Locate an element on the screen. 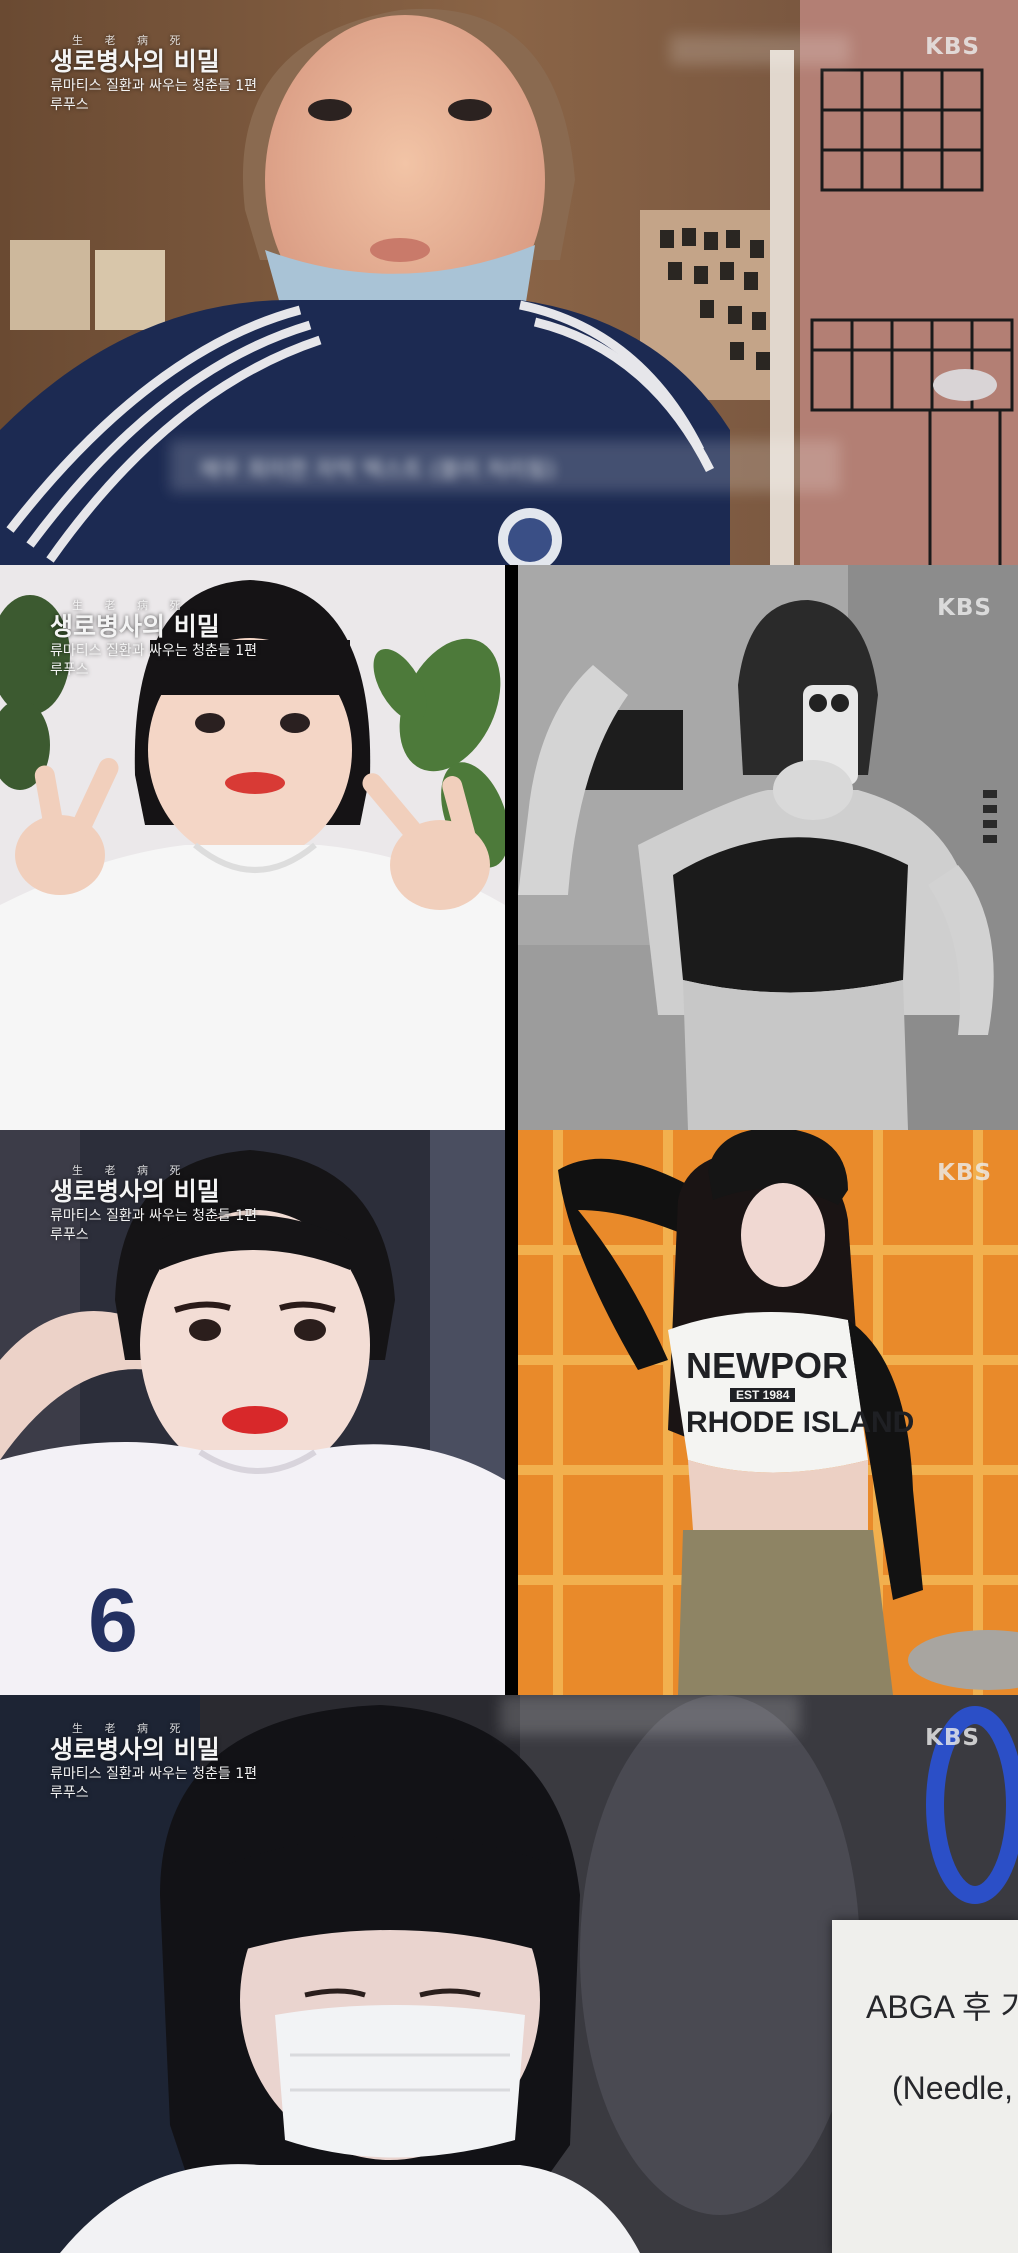 Image resolution: width=1018 pixels, height=2253 pixels. photo-panel-2: 生 老 病 死 생로병사의 비밀 류마티스 질환과 싸우는 청춘들 1편 루푸스 is located at coordinates (252, 847).